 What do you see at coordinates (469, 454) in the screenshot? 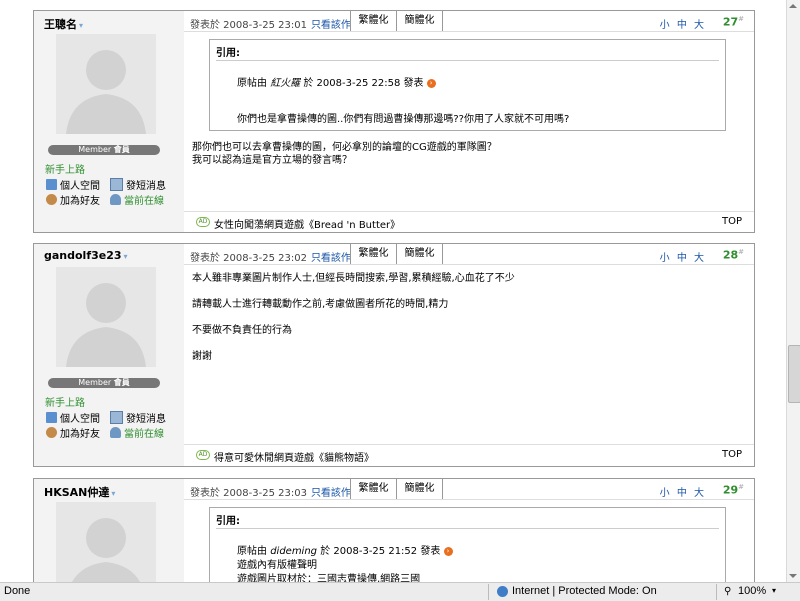
I see `post-footer: AD 得意可愛休閒網頁遊戲《貓熊物語》 TOP` at bounding box center [469, 454].